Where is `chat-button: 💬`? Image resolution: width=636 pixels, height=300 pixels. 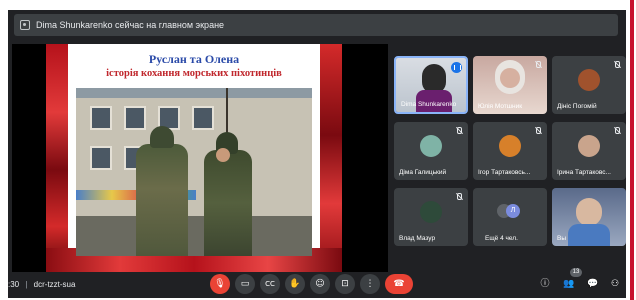 chat-button: 💬 is located at coordinates (593, 284).